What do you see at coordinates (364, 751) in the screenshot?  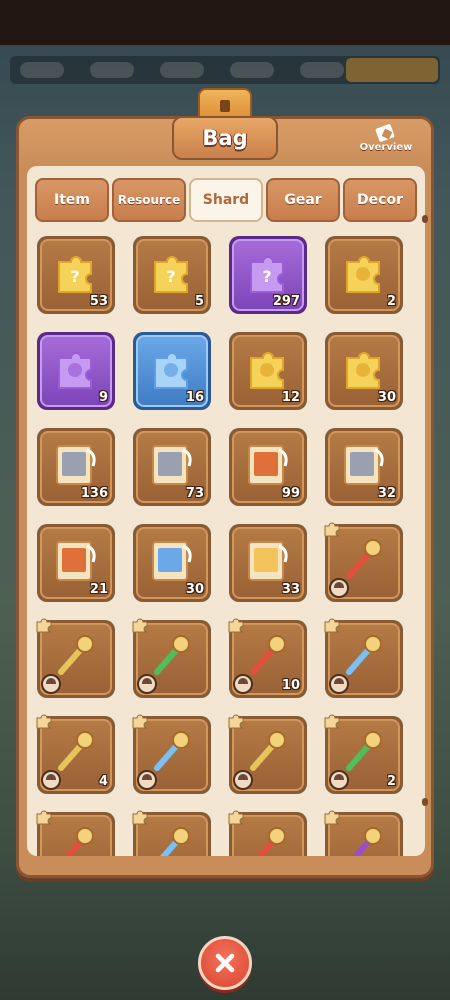 I see `emerald-ring-gear-icon` at bounding box center [364, 751].